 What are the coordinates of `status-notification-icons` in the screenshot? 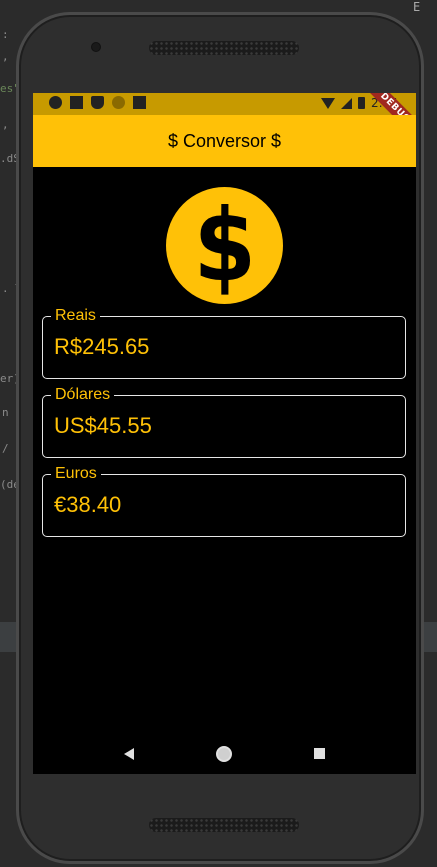 It's located at (97, 102).